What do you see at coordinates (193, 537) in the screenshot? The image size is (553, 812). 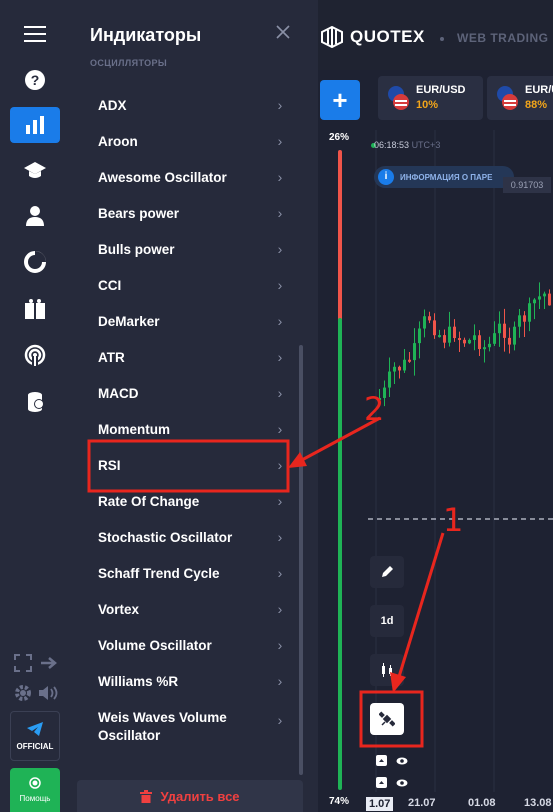 I see `indicator-item-stochastic-oscillator: Stochastic Oscillator ›` at bounding box center [193, 537].